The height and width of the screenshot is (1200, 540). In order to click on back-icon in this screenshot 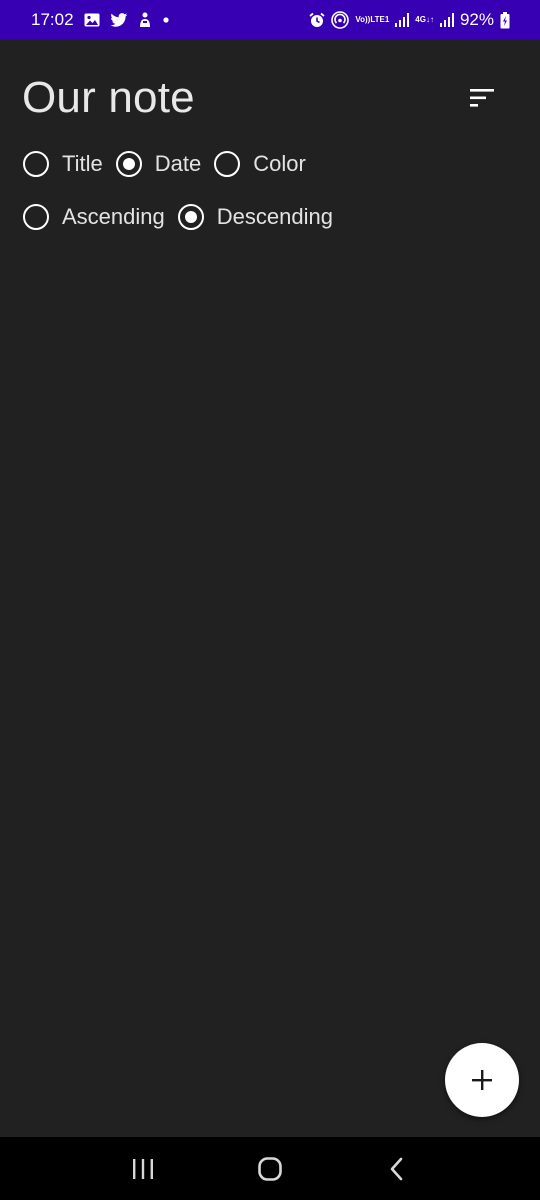, I will do `click(396, 1168)`.